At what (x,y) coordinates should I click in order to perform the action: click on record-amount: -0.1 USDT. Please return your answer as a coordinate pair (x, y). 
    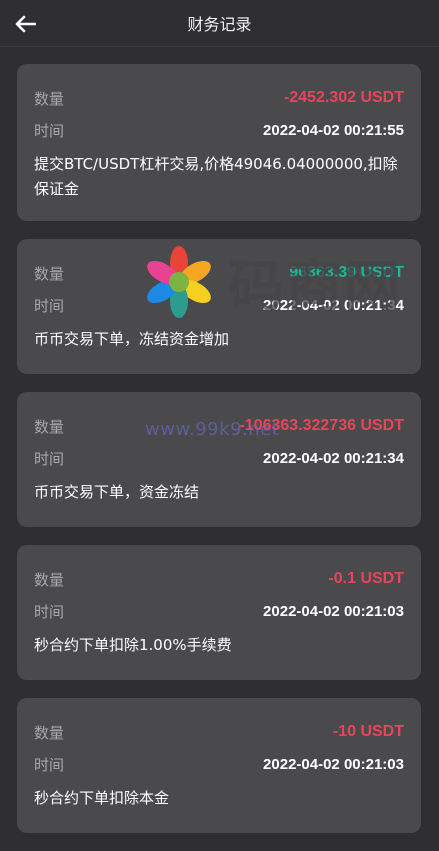
    Looking at the image, I should click on (366, 578).